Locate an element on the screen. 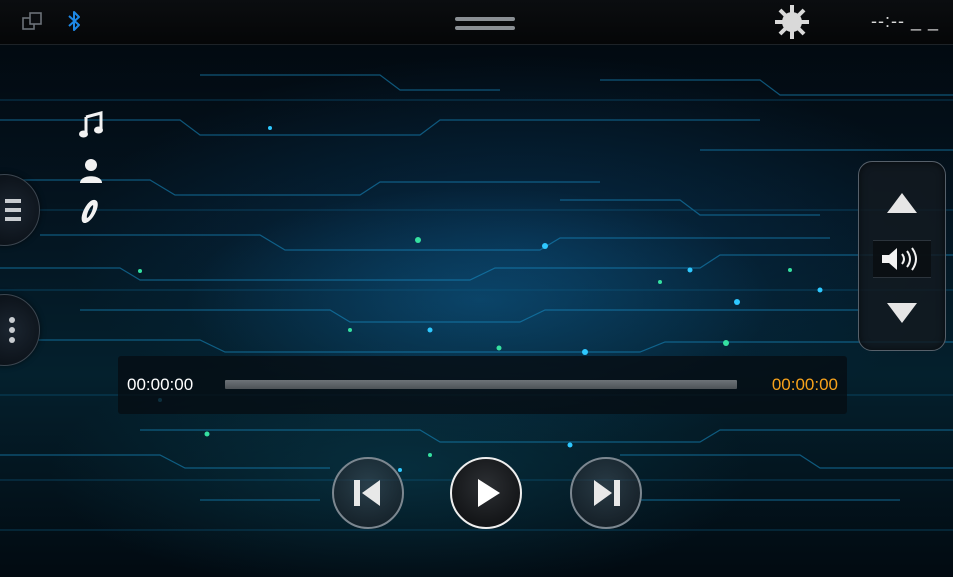  skip-previous-icon is located at coordinates (367, 493).